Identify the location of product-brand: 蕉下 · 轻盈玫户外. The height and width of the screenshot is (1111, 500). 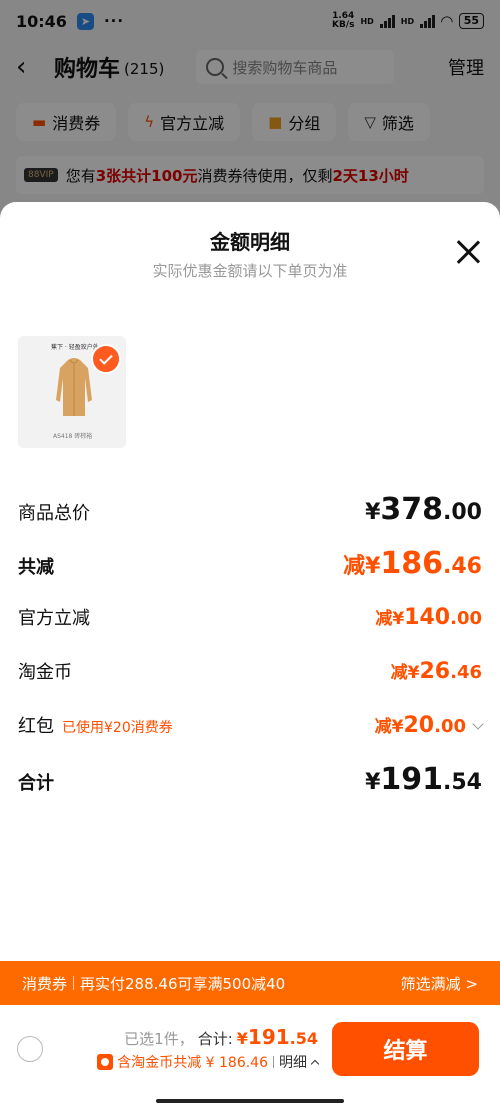
(75, 347).